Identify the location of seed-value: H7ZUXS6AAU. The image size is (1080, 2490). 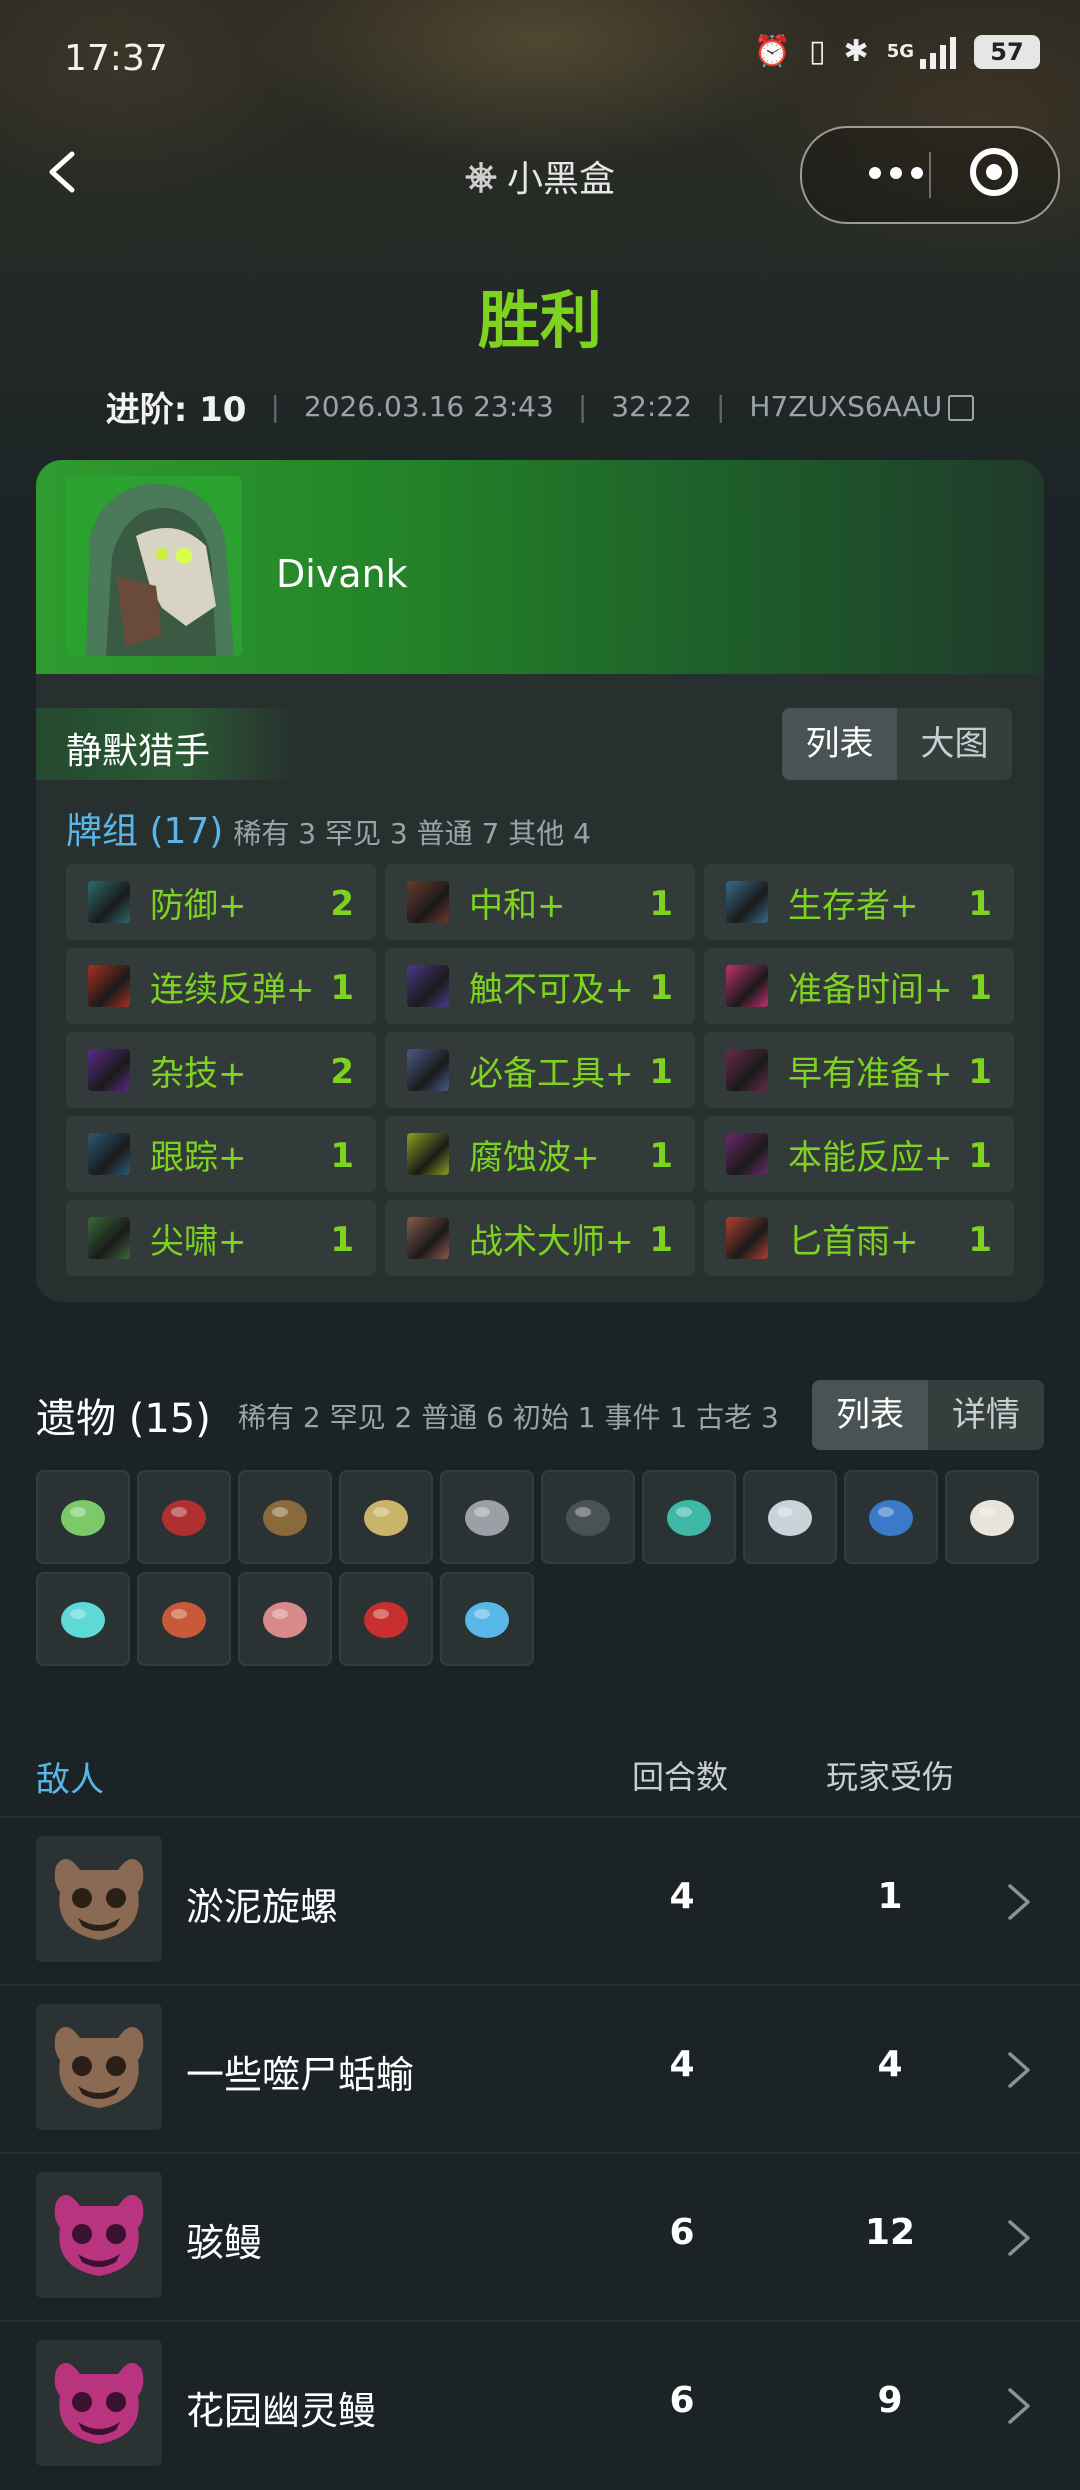
(846, 406).